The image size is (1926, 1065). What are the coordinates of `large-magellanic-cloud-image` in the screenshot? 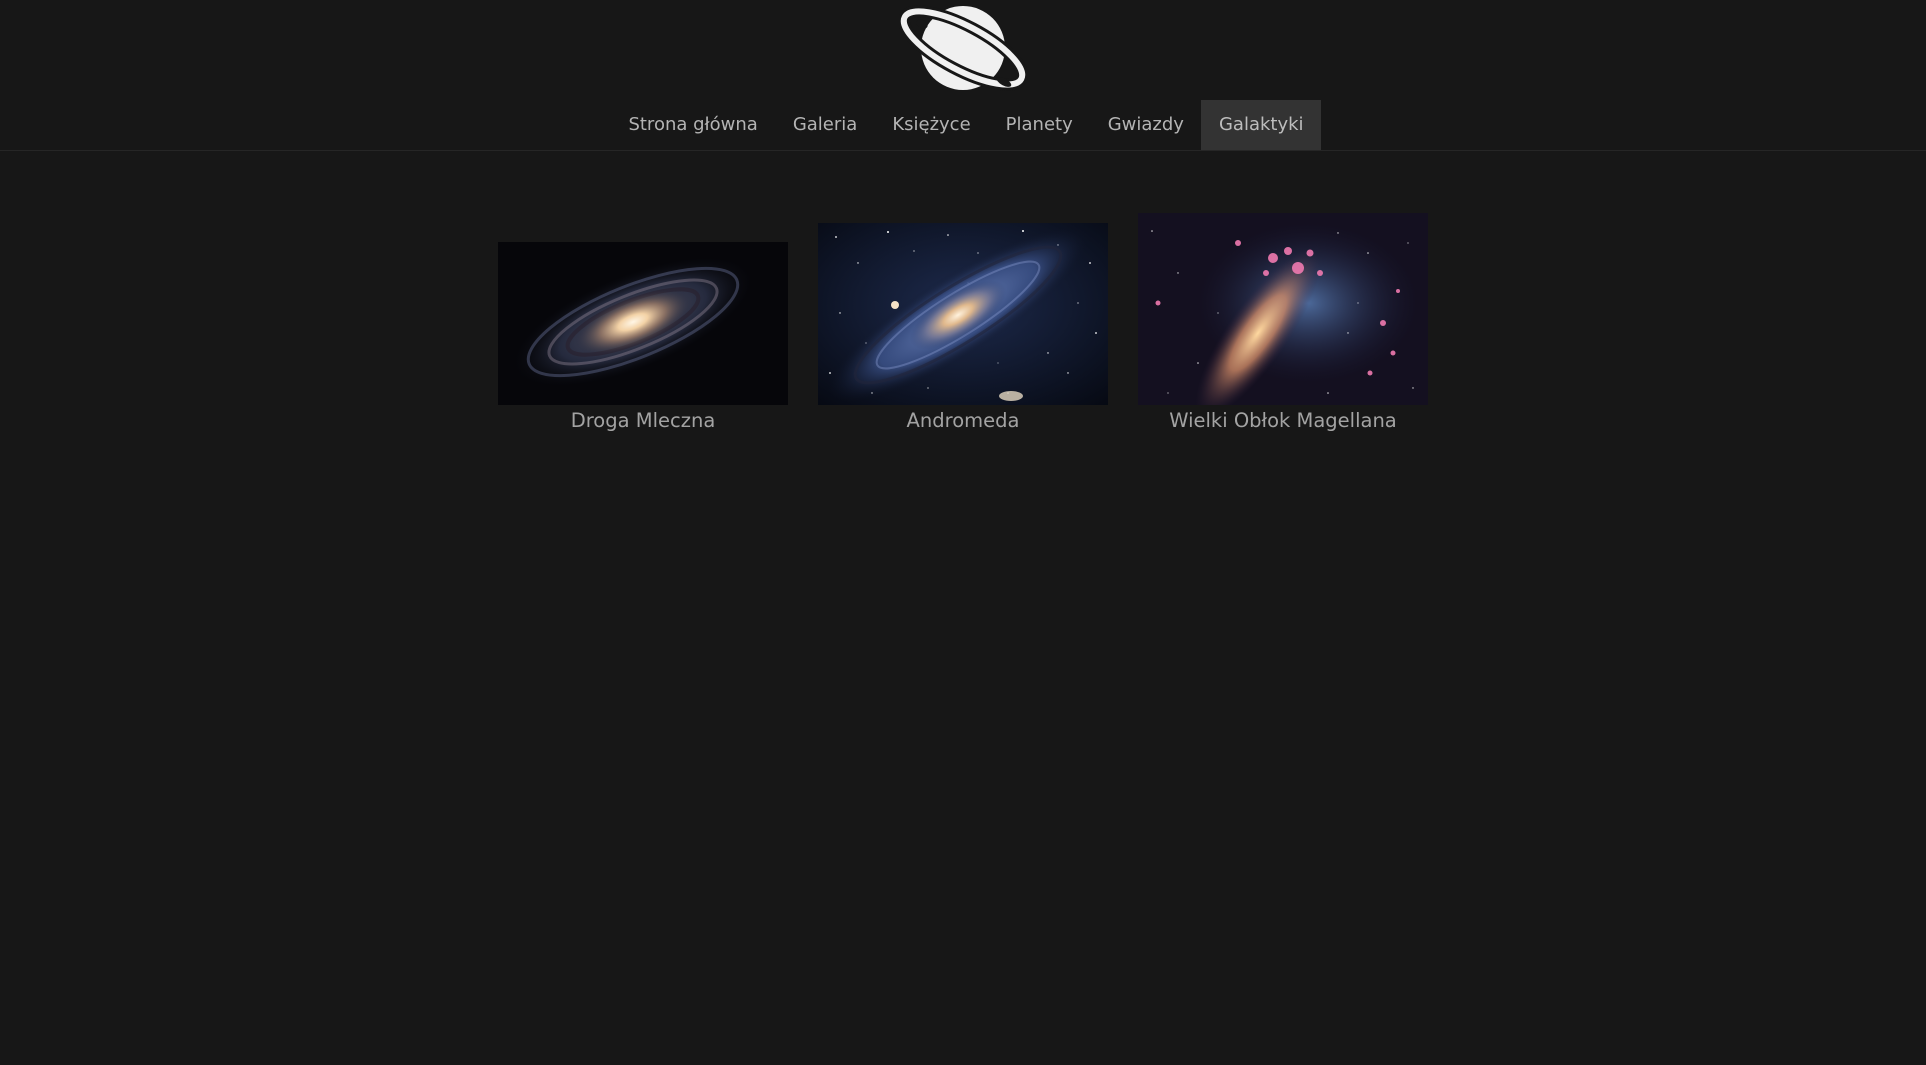 It's located at (1283, 309).